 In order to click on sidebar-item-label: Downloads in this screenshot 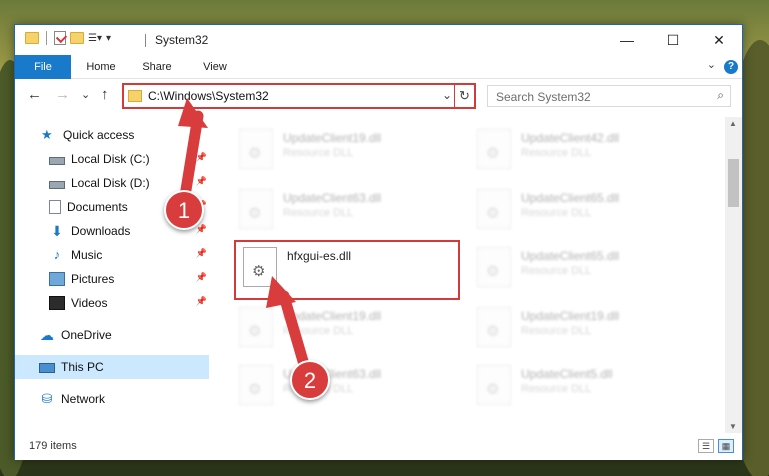, I will do `click(101, 231)`.